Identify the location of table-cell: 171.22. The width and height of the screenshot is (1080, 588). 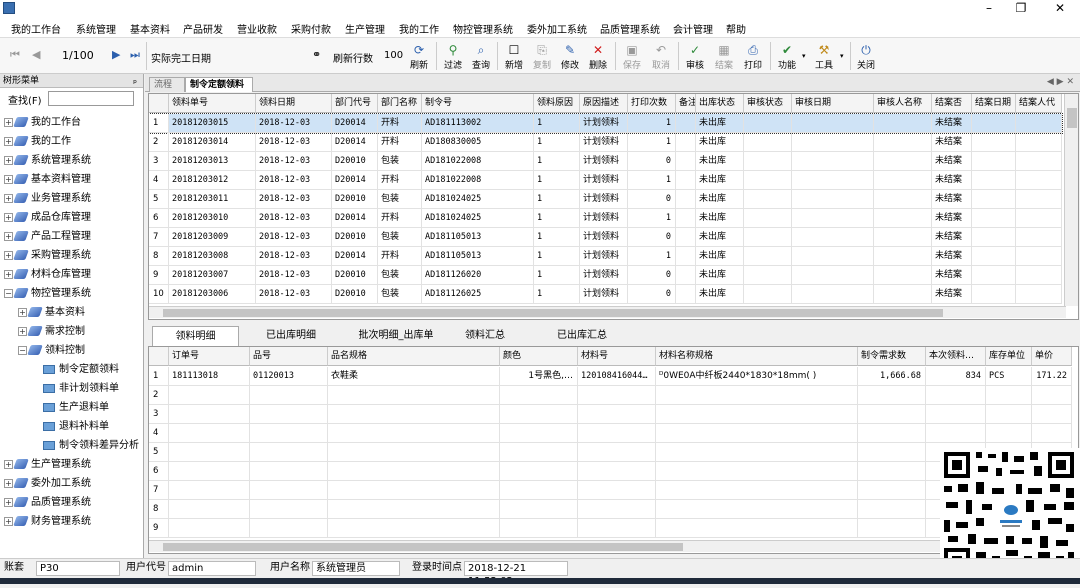
(1052, 376).